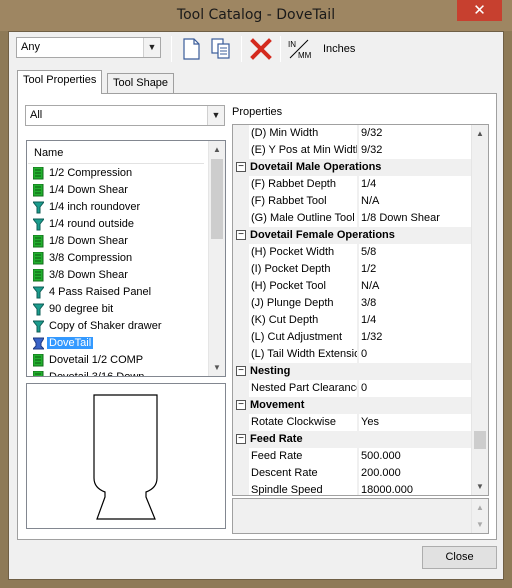 Image resolution: width=512 pixels, height=588 pixels. Describe the element at coordinates (116, 360) in the screenshot. I see `list-item: Dovetail 1/2 COMP` at that location.